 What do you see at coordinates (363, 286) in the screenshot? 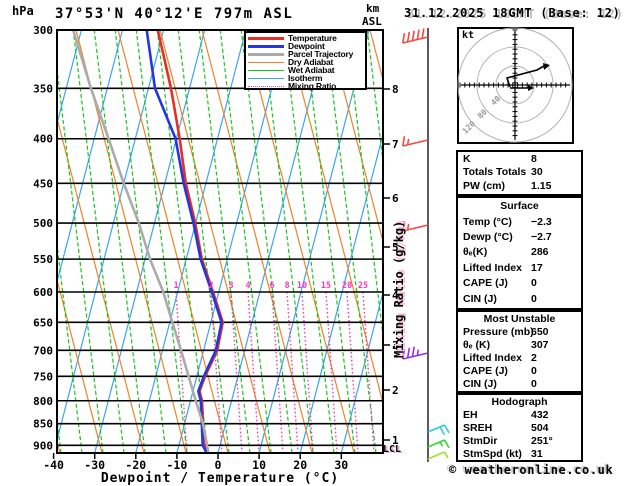
I see `mixing-ratio-value-label: 25` at bounding box center [363, 286].